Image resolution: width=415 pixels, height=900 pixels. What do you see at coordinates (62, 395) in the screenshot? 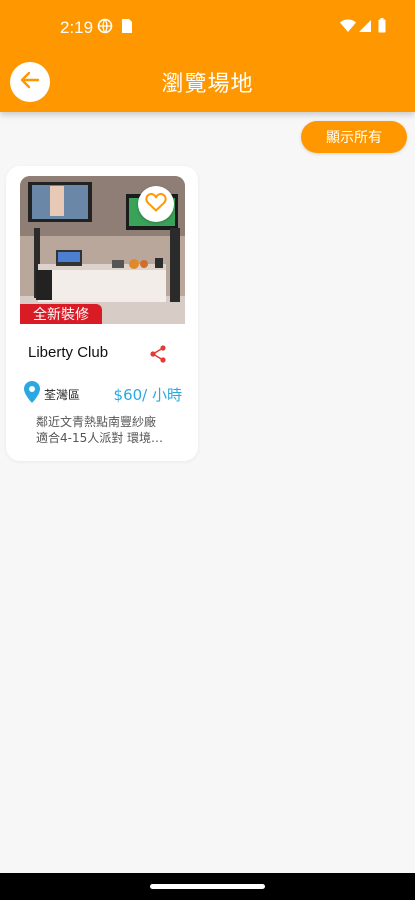
I see `venue-district: 荃灣區` at bounding box center [62, 395].